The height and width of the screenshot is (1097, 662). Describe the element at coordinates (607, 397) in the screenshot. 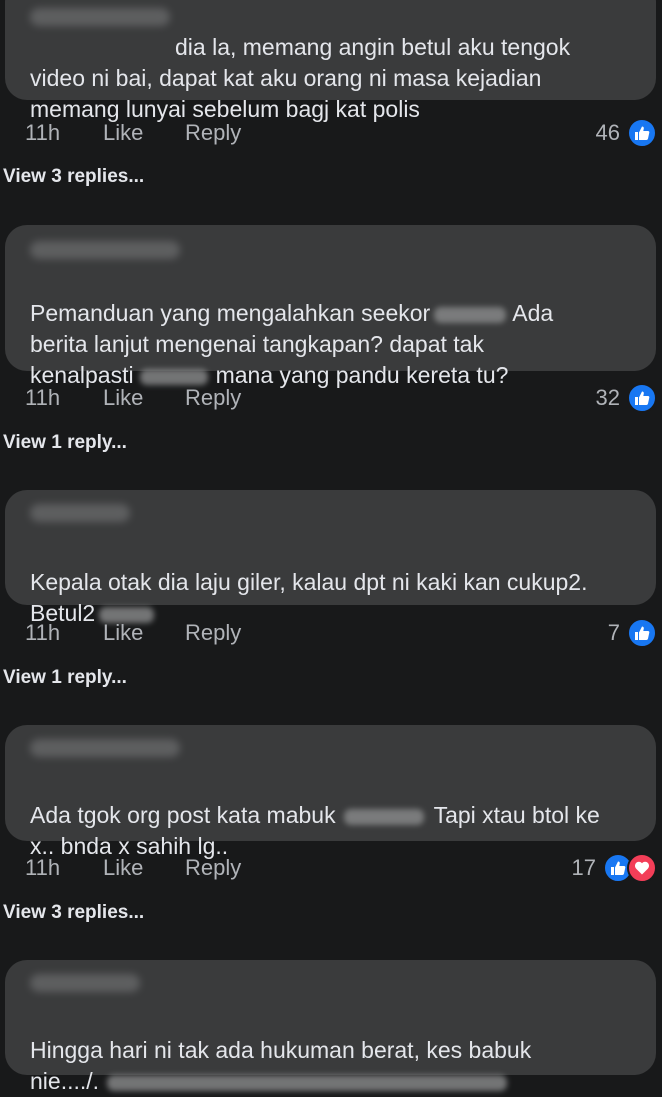

I see `reaction-count: 32` at that location.